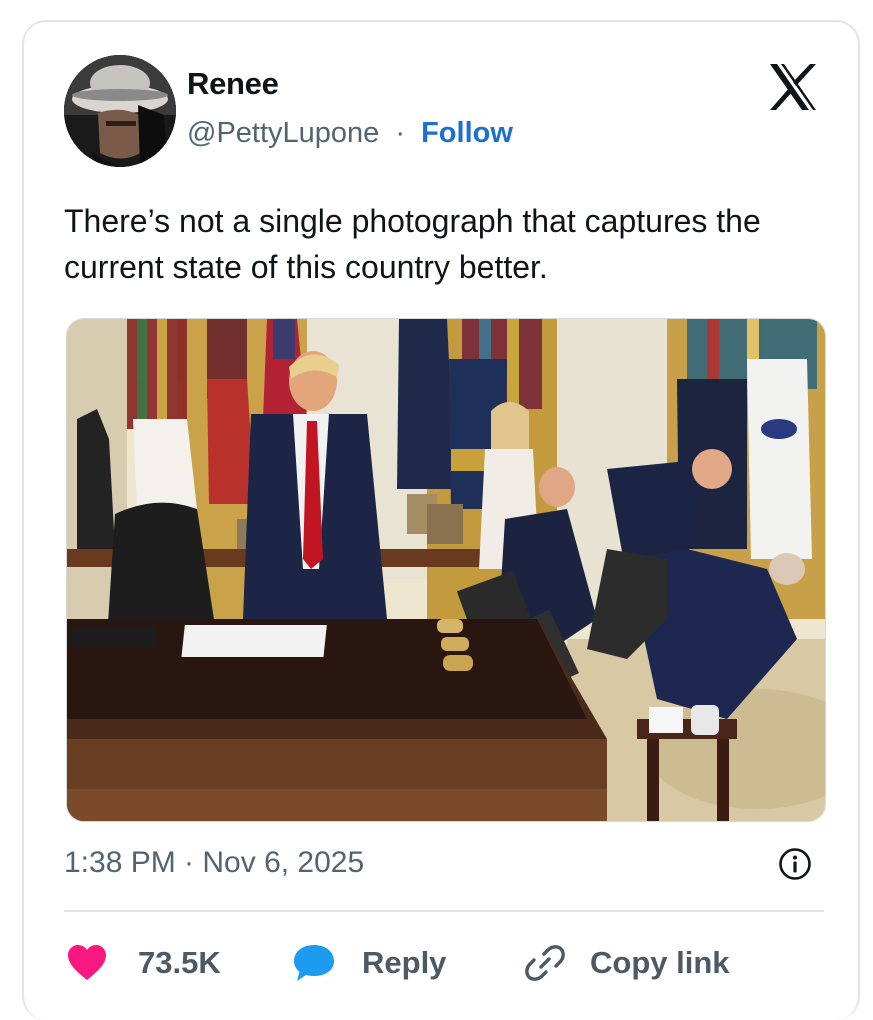 This screenshot has width=873, height=1020. I want to click on like-button: 73.5K, so click(143, 963).